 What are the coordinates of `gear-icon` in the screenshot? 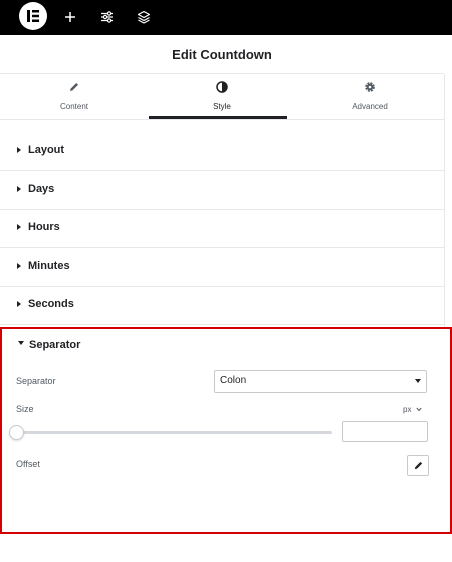 It's located at (370, 89).